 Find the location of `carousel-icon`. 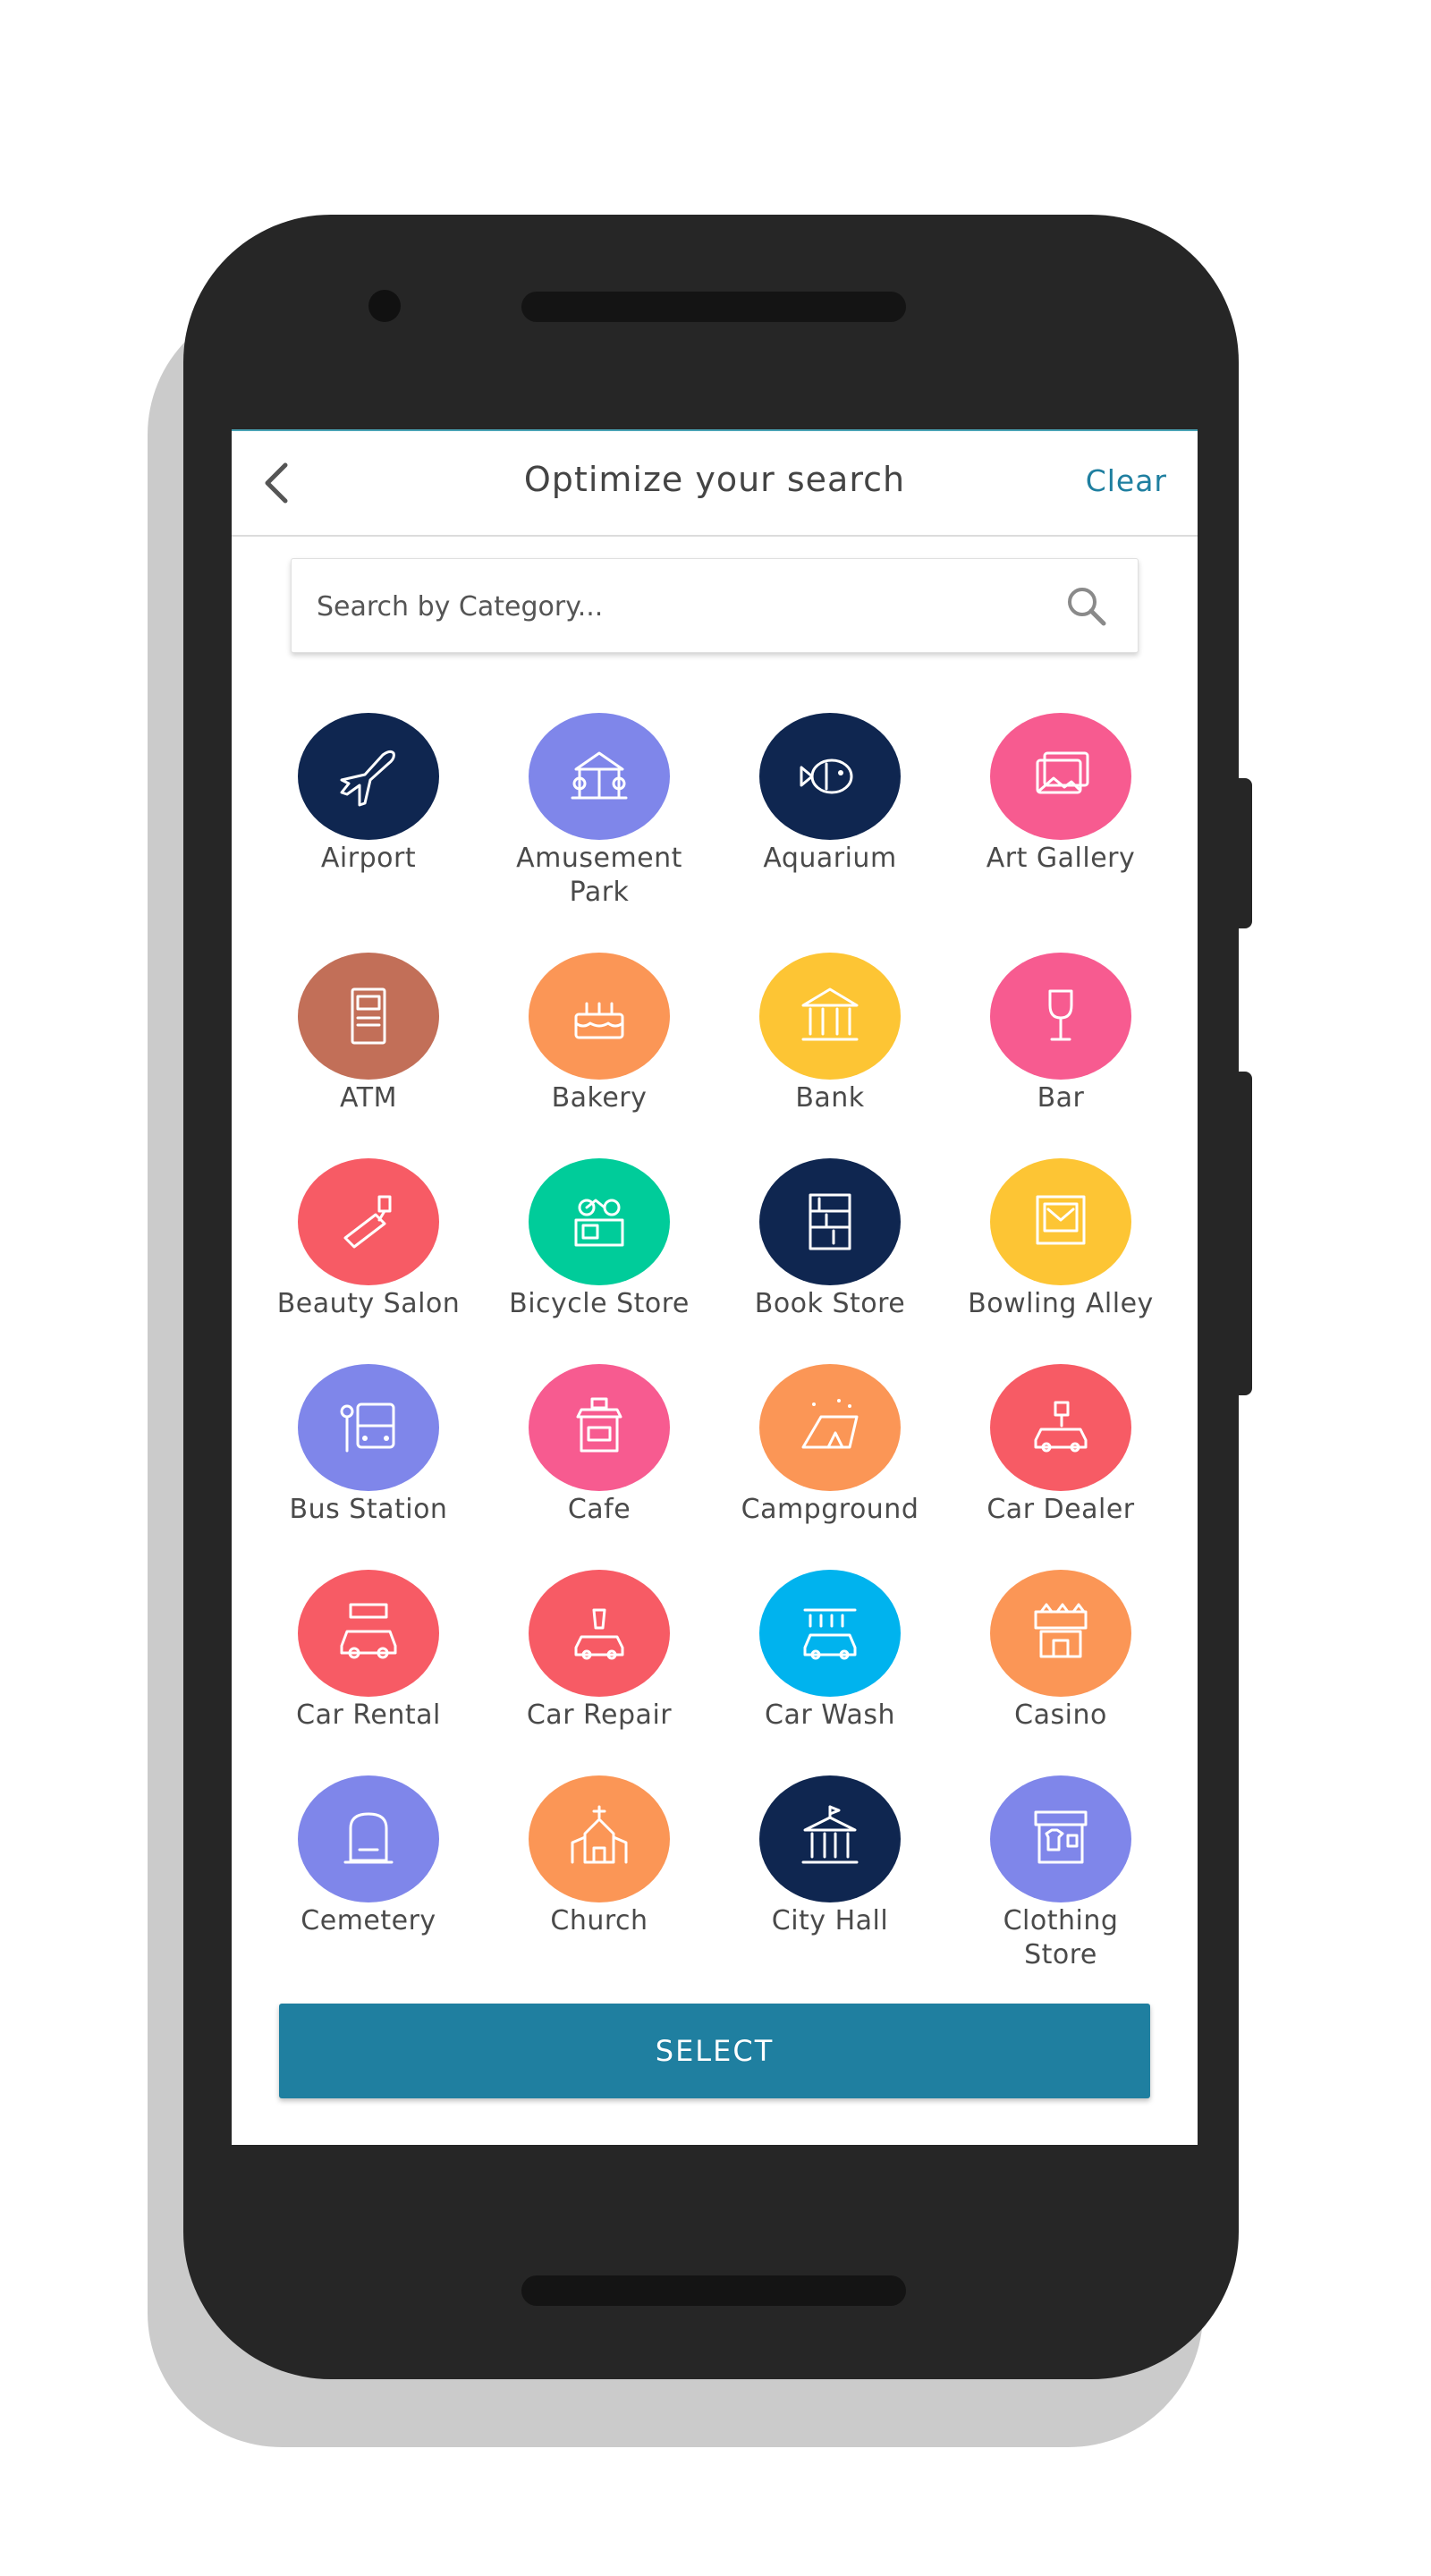

carousel-icon is located at coordinates (599, 775).